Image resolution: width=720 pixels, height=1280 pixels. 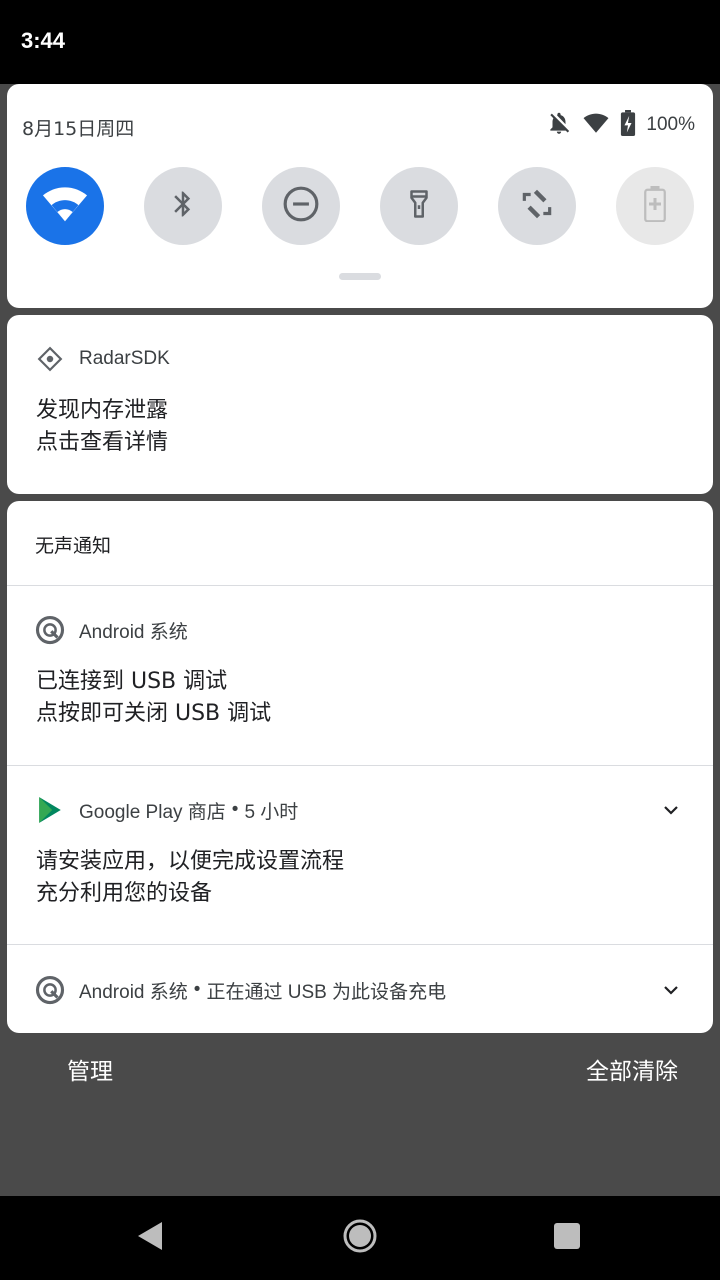 I want to click on wifi-icon, so click(x=65, y=206).